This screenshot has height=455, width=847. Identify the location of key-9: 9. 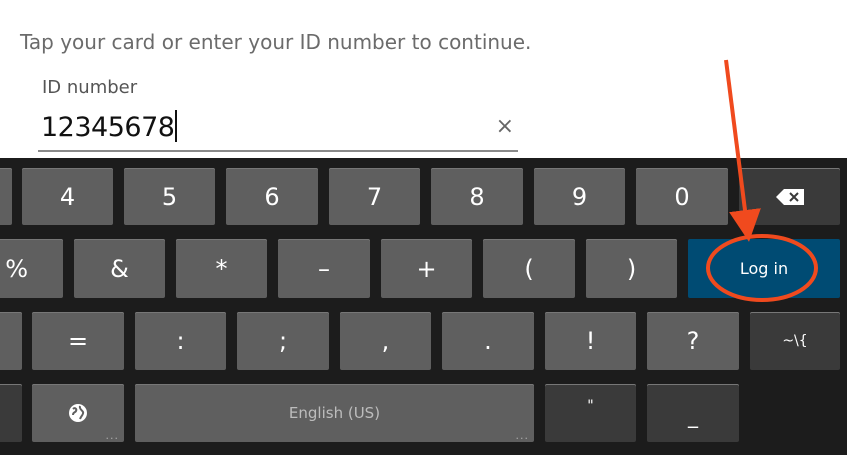
(579, 196).